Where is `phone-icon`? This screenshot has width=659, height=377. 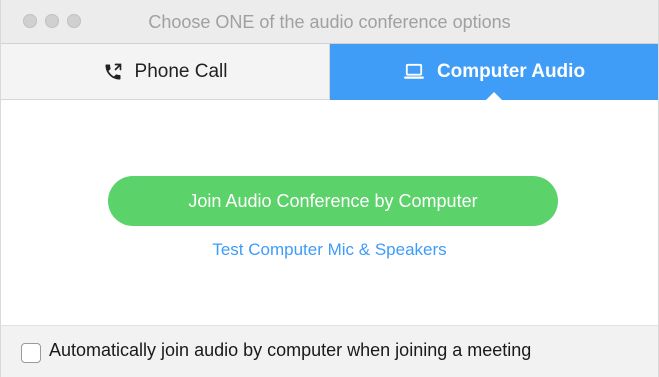
phone-icon is located at coordinates (113, 72).